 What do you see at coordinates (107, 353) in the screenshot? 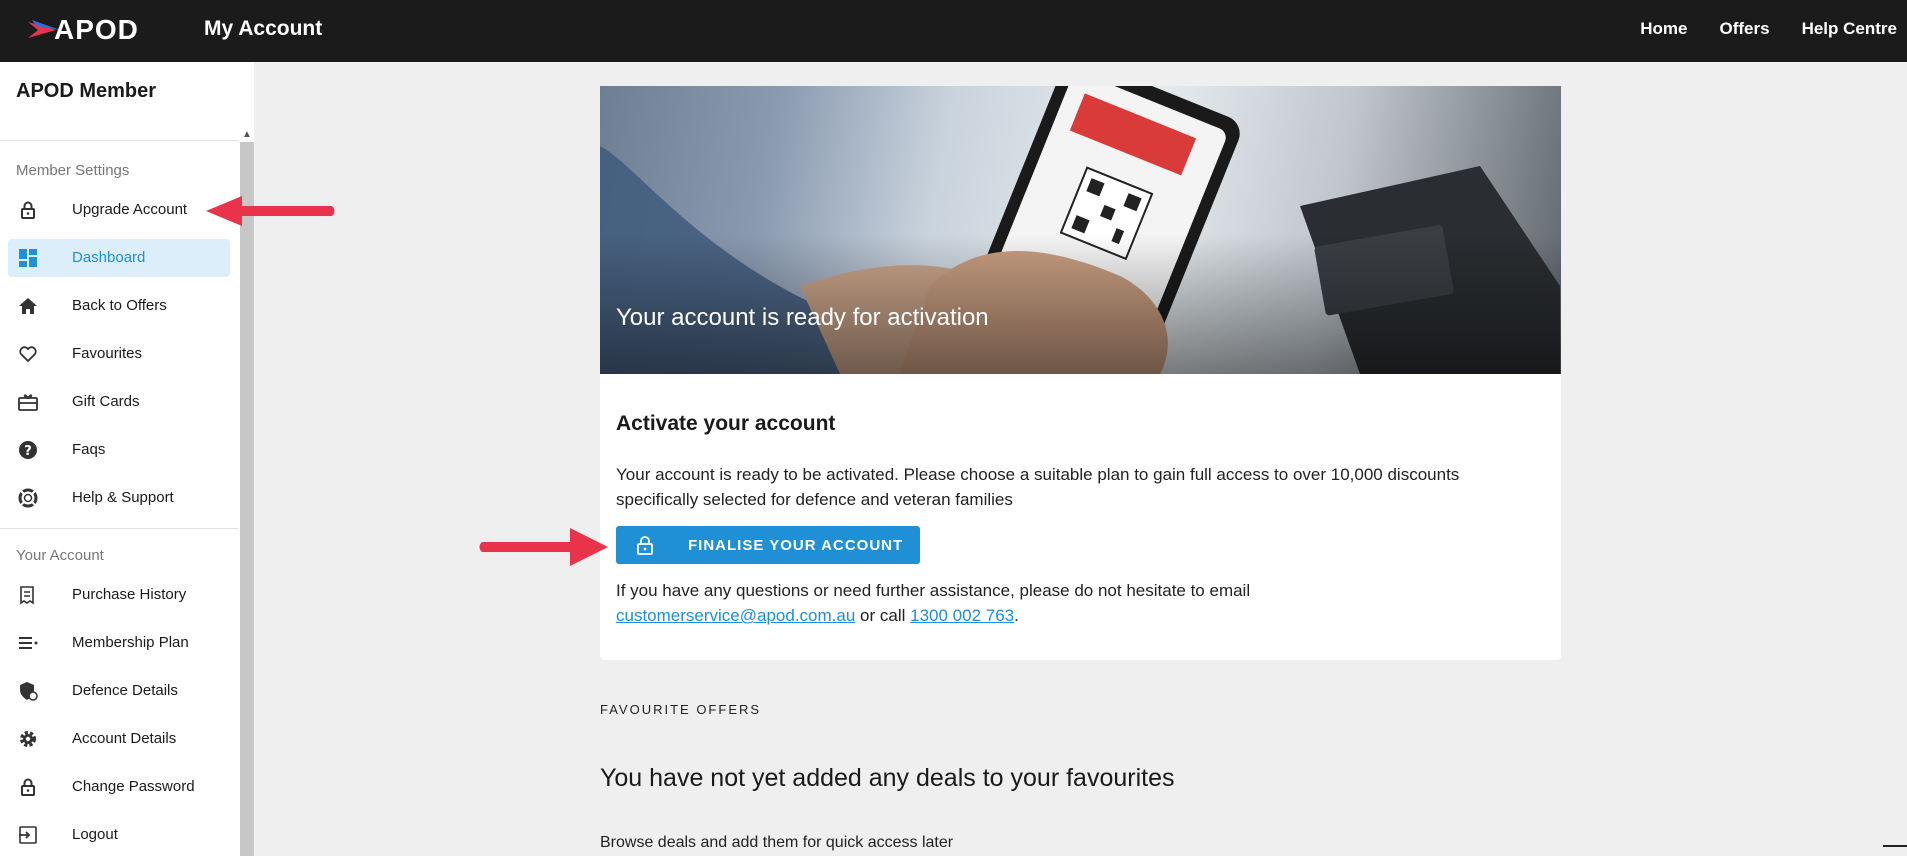
I see `sidebar-item-label: Favourites` at bounding box center [107, 353].